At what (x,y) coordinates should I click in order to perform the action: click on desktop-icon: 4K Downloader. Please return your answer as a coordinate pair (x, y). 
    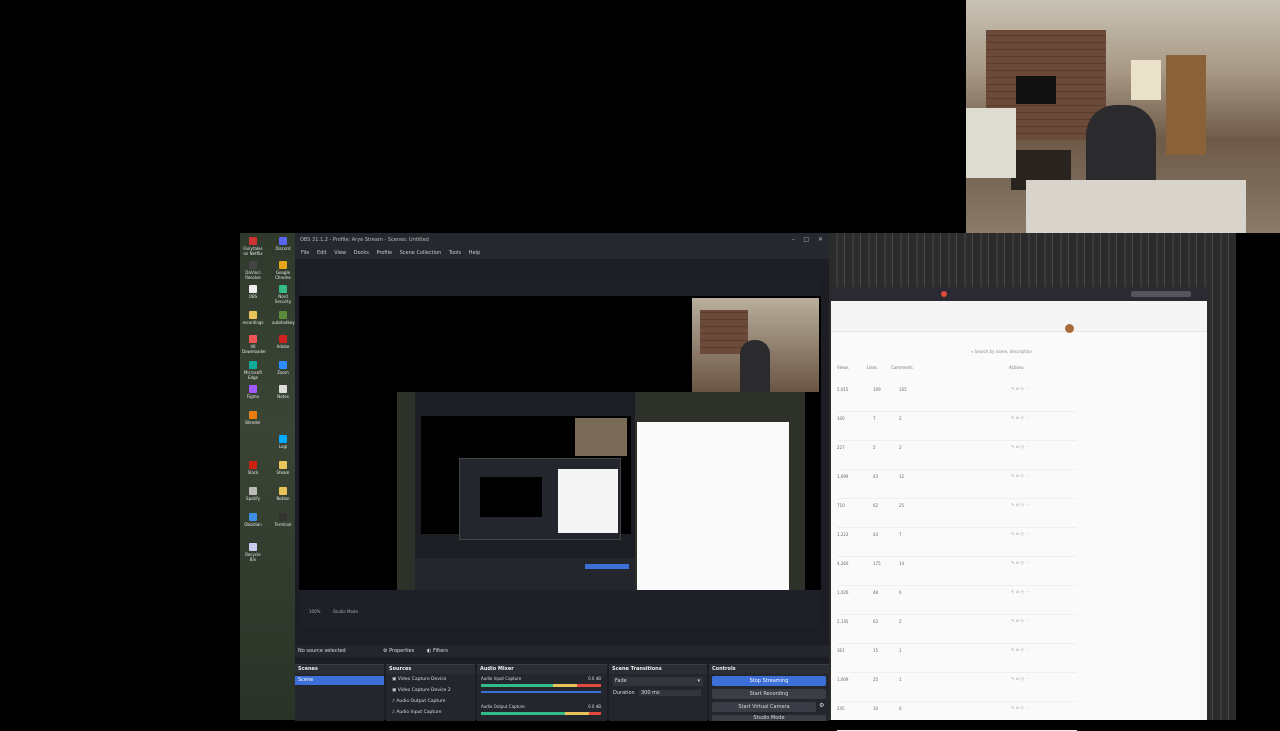
    Looking at the image, I should click on (254, 344).